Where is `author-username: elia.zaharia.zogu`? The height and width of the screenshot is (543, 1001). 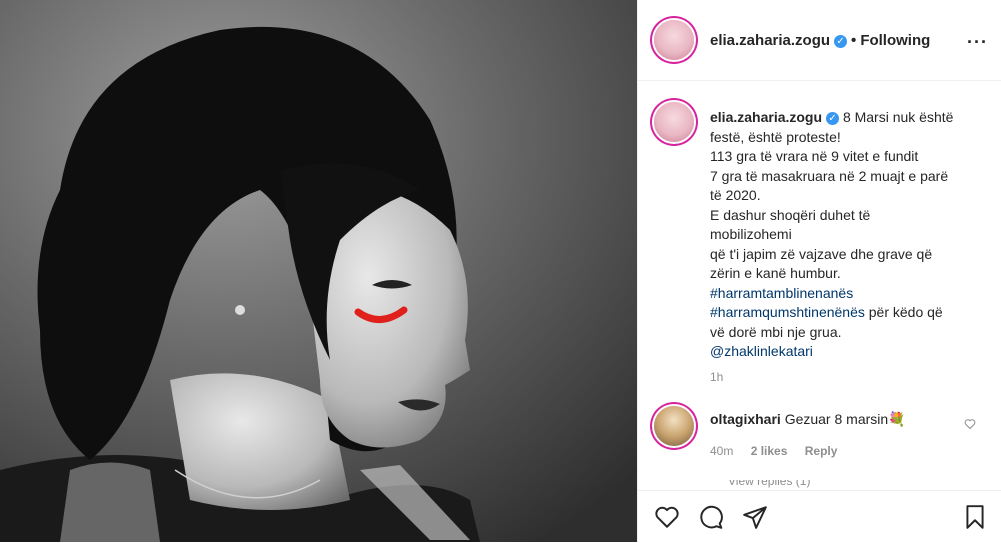 author-username: elia.zaharia.zogu is located at coordinates (770, 40).